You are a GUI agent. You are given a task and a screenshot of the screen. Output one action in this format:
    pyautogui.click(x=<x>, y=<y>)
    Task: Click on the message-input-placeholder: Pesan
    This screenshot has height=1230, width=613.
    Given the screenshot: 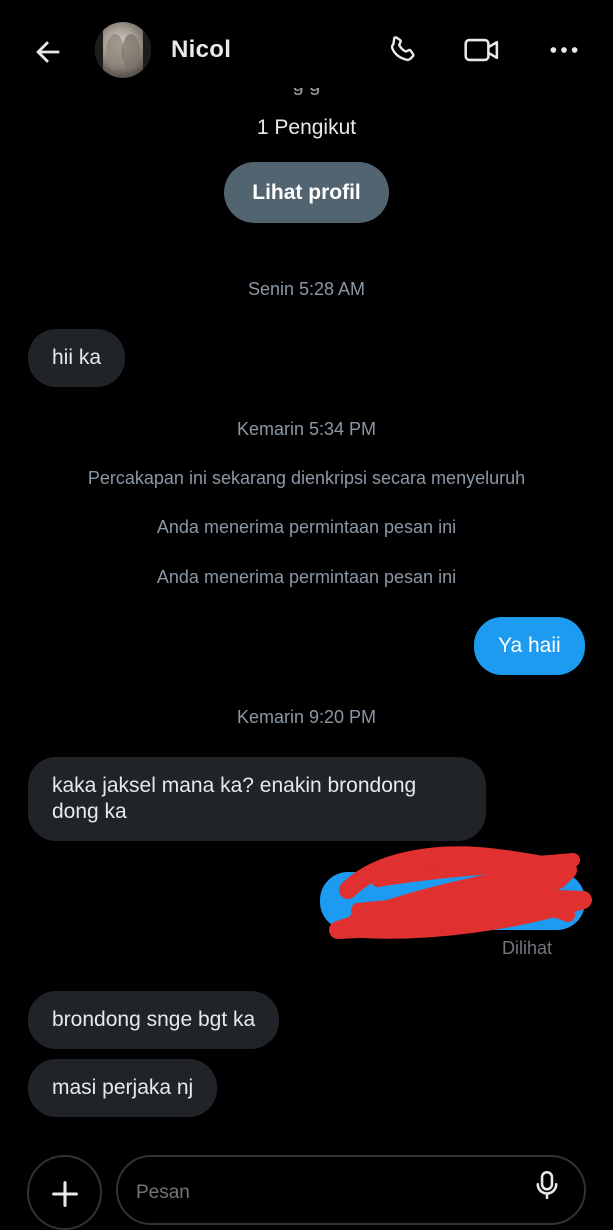 What is the action you would take?
    pyautogui.click(x=163, y=1192)
    